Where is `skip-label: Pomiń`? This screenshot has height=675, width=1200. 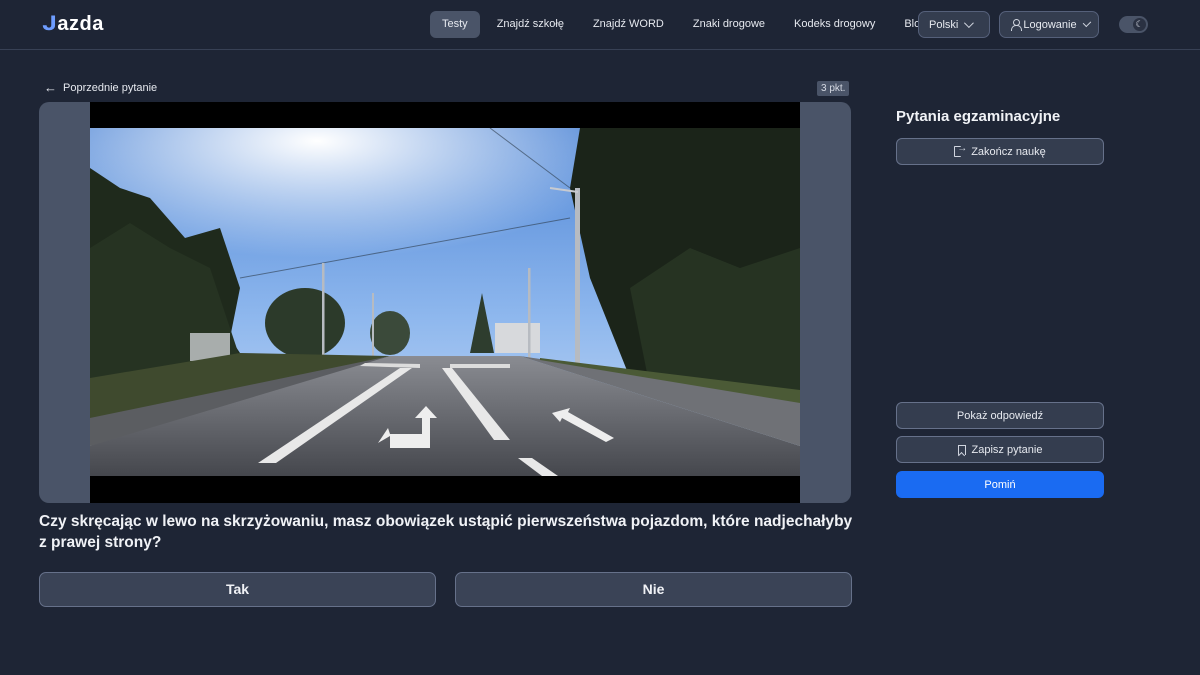
skip-label: Pomiń is located at coordinates (1000, 484).